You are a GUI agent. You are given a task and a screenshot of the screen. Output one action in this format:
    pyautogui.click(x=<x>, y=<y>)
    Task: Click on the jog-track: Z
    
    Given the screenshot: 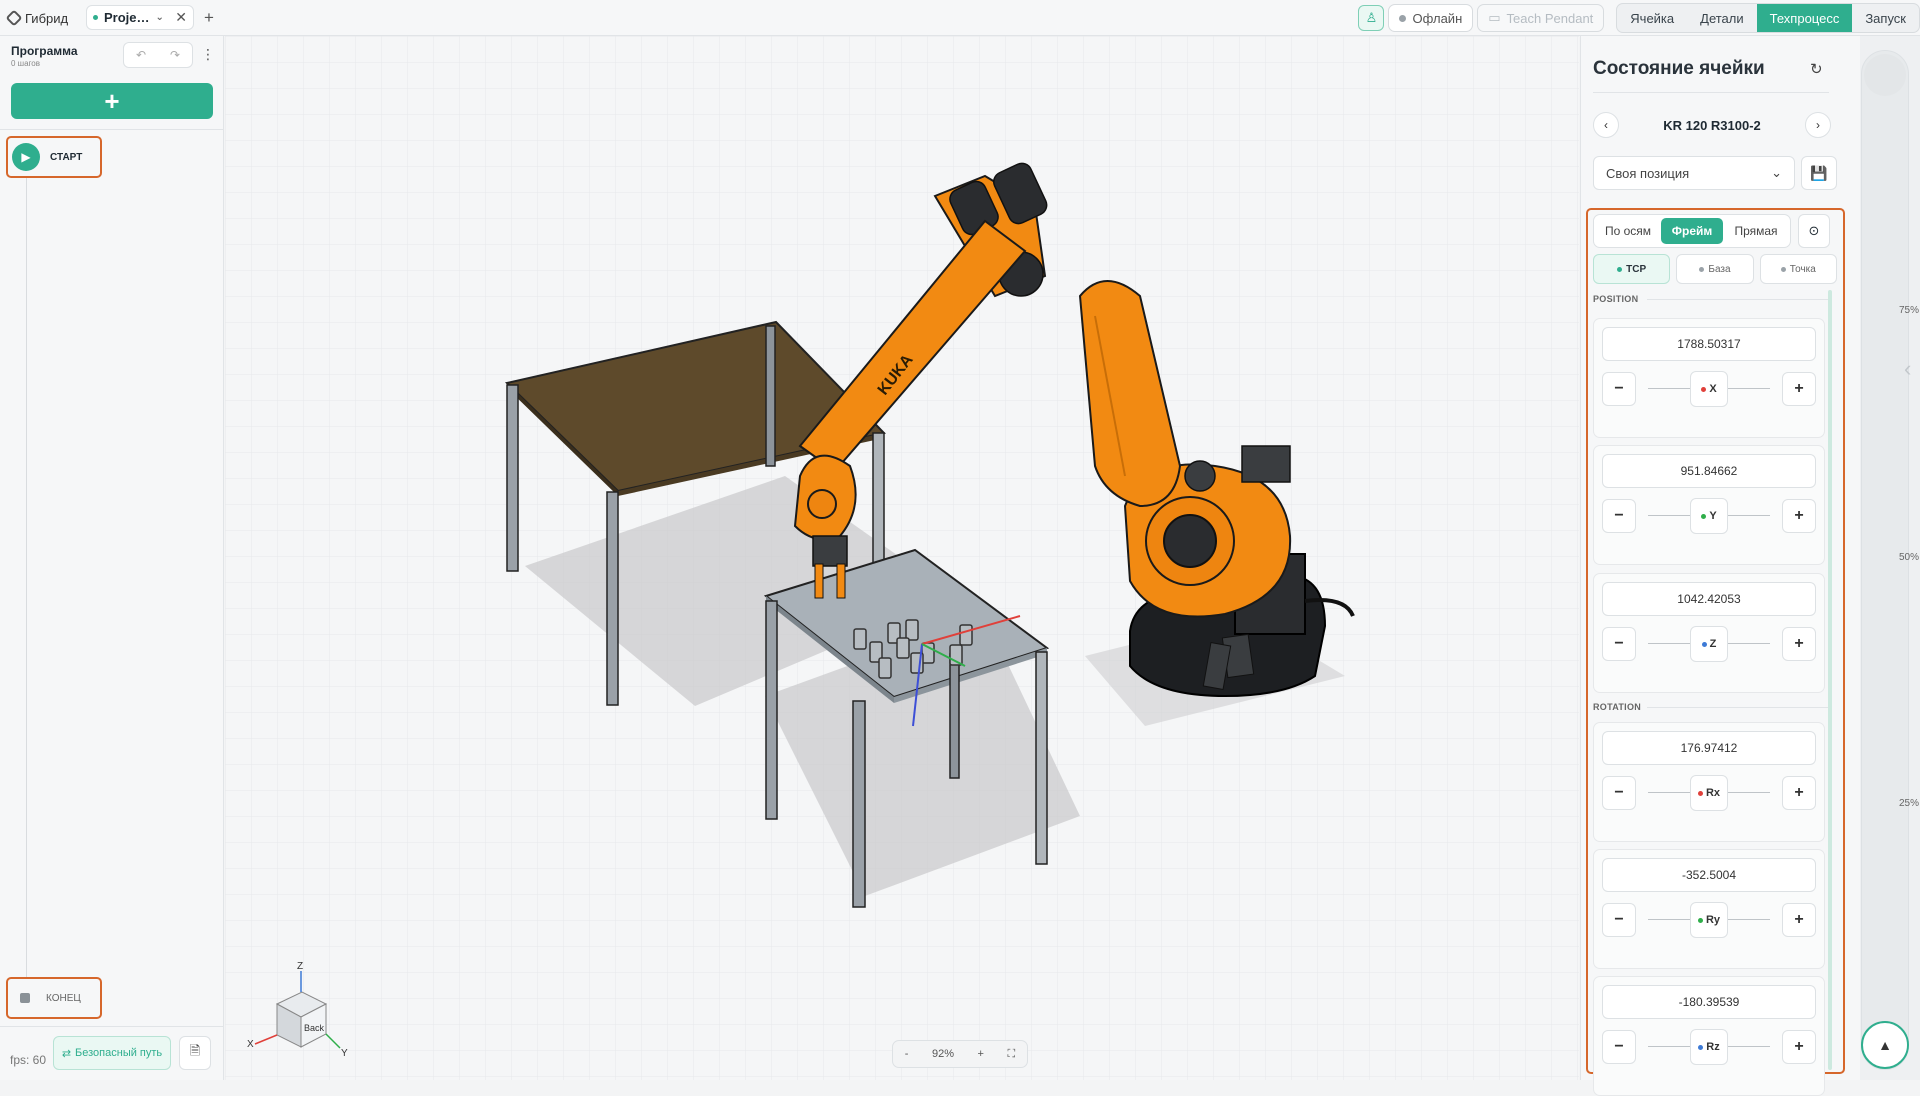 What is the action you would take?
    pyautogui.click(x=1709, y=644)
    